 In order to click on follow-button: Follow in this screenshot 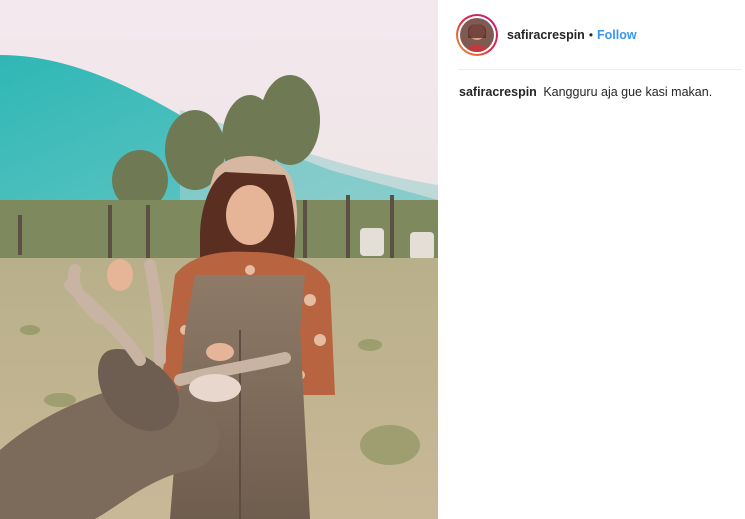, I will do `click(617, 35)`.